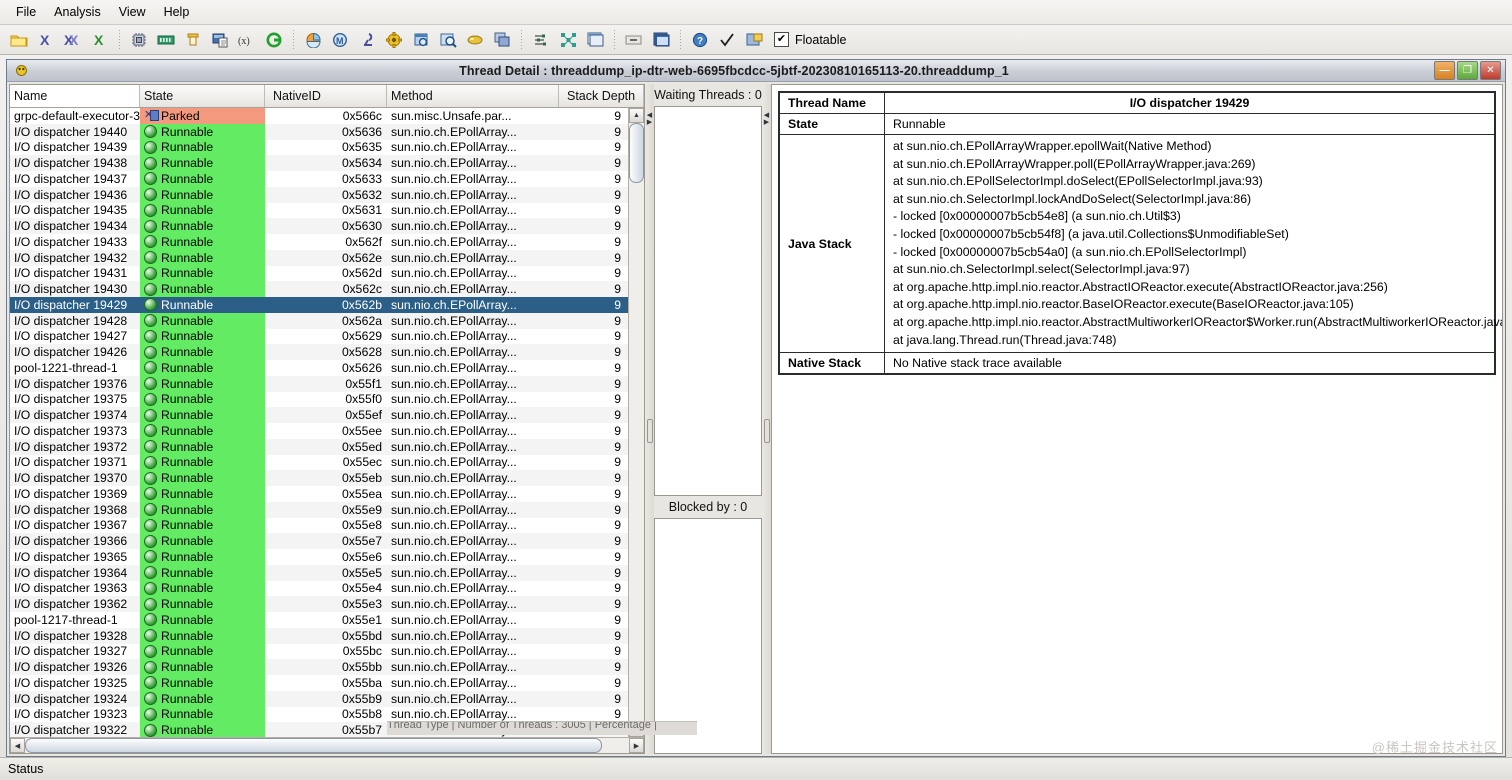 This screenshot has height=780, width=1512. What do you see at coordinates (754, 40) in the screenshot?
I see `export-icon` at bounding box center [754, 40].